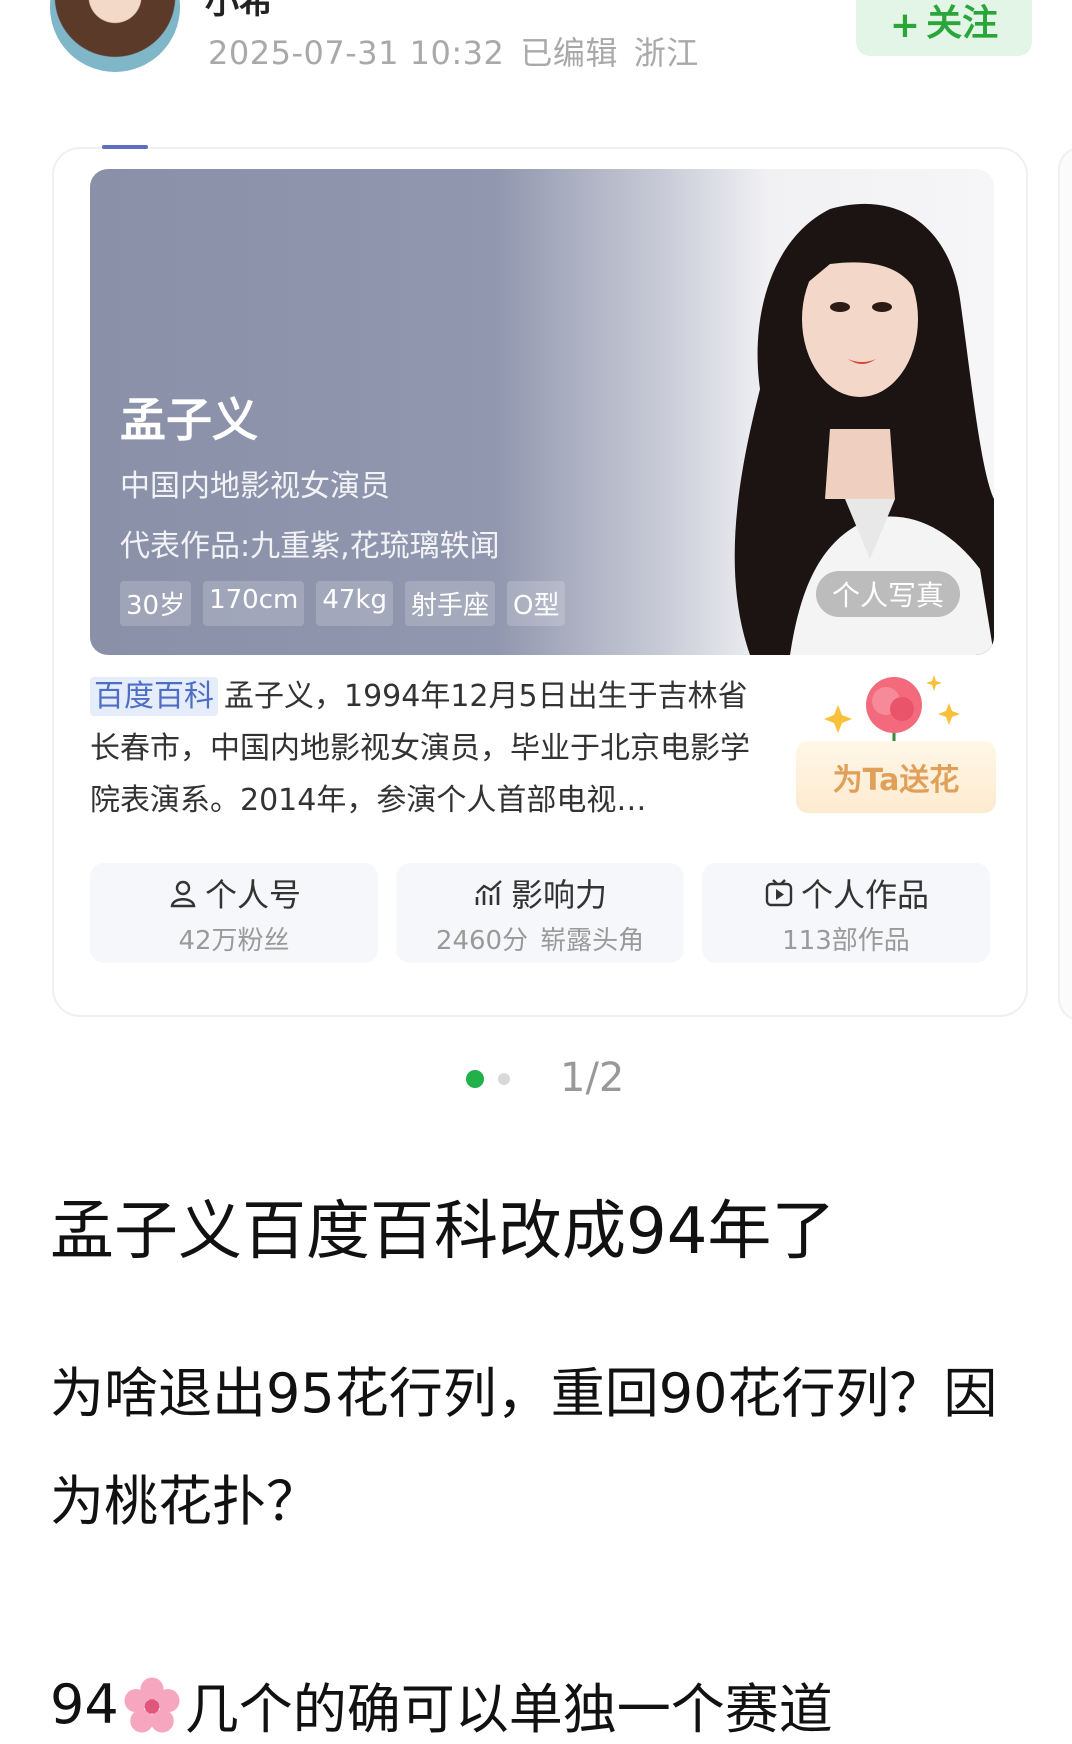  Describe the element at coordinates (252, 894) in the screenshot. I see `stat-title: 个人号` at that location.